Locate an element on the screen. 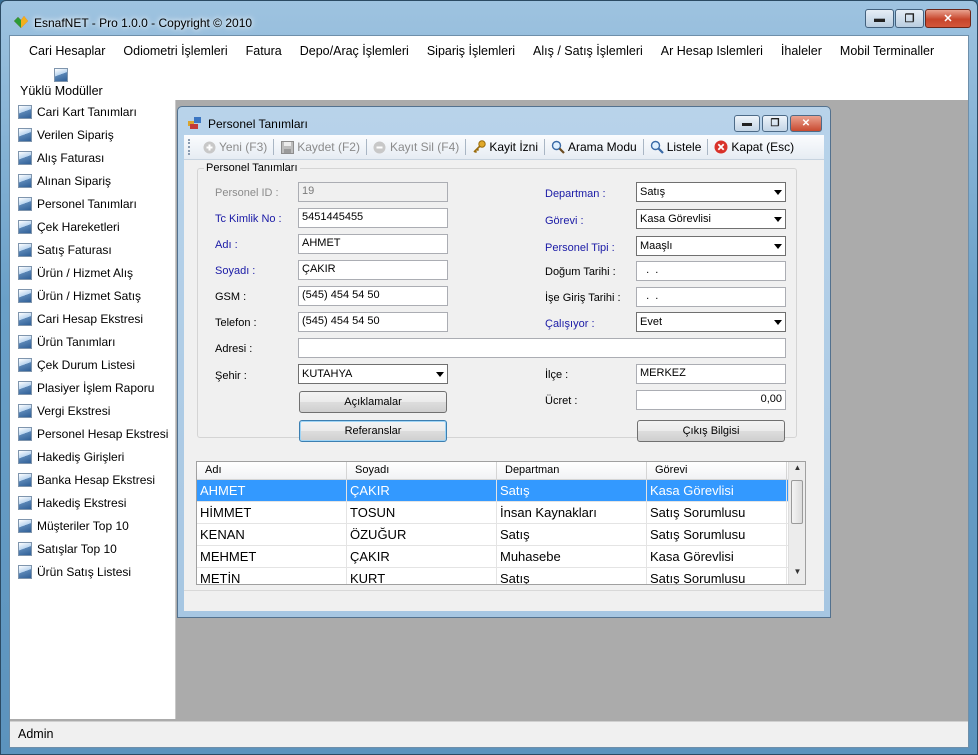 This screenshot has width=978, height=755. table-cell: KURT is located at coordinates (422, 576).